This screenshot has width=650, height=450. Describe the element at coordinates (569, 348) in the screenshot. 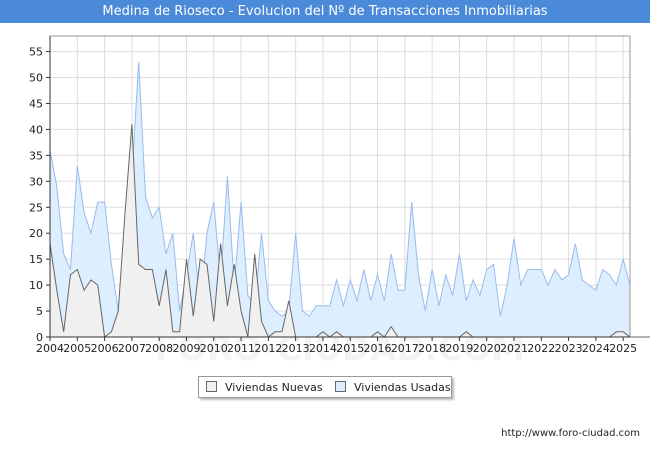

I see `x-tick-label: 2023` at that location.